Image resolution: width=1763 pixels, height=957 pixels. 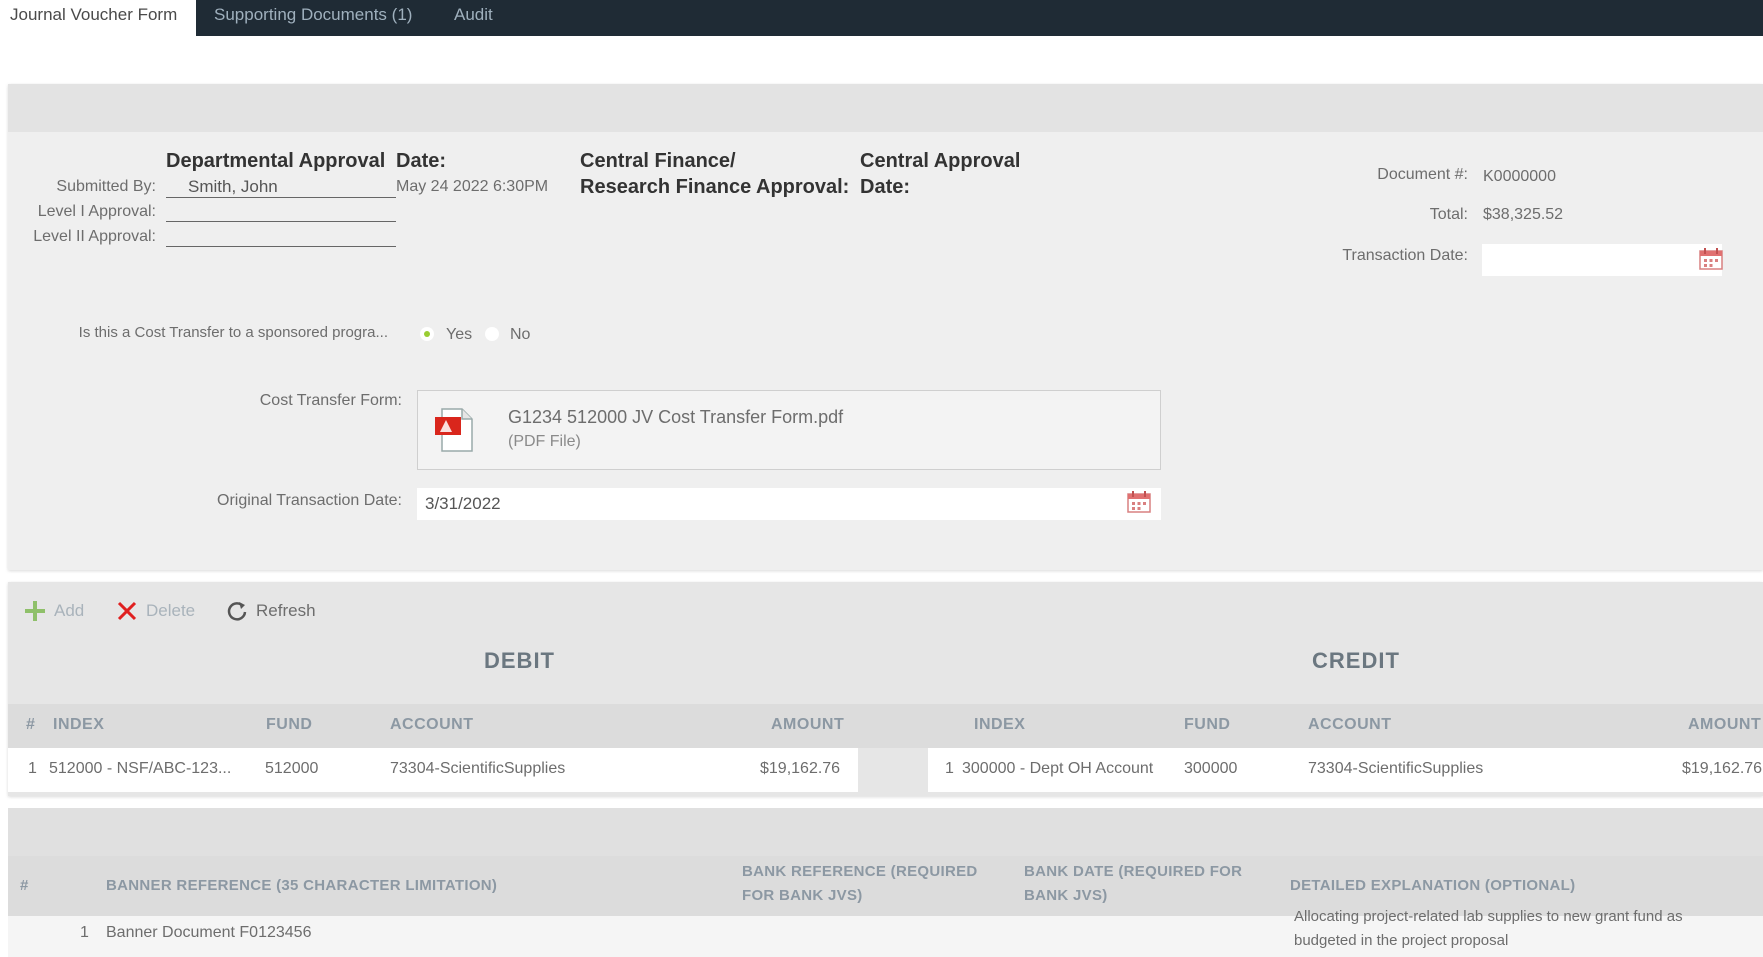 I want to click on tab-audit: Audit, so click(x=473, y=18).